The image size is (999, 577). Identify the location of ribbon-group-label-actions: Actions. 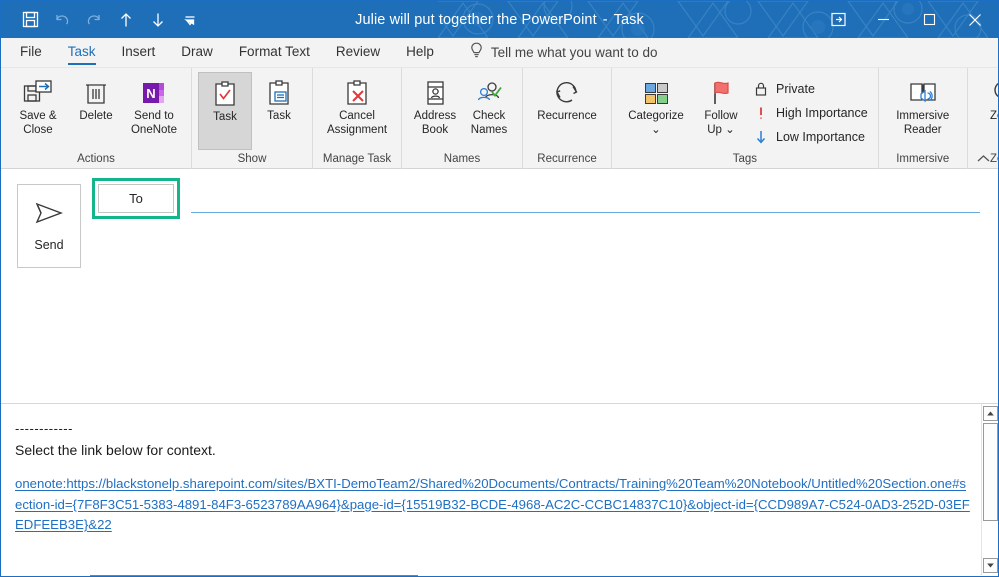
(96, 159).